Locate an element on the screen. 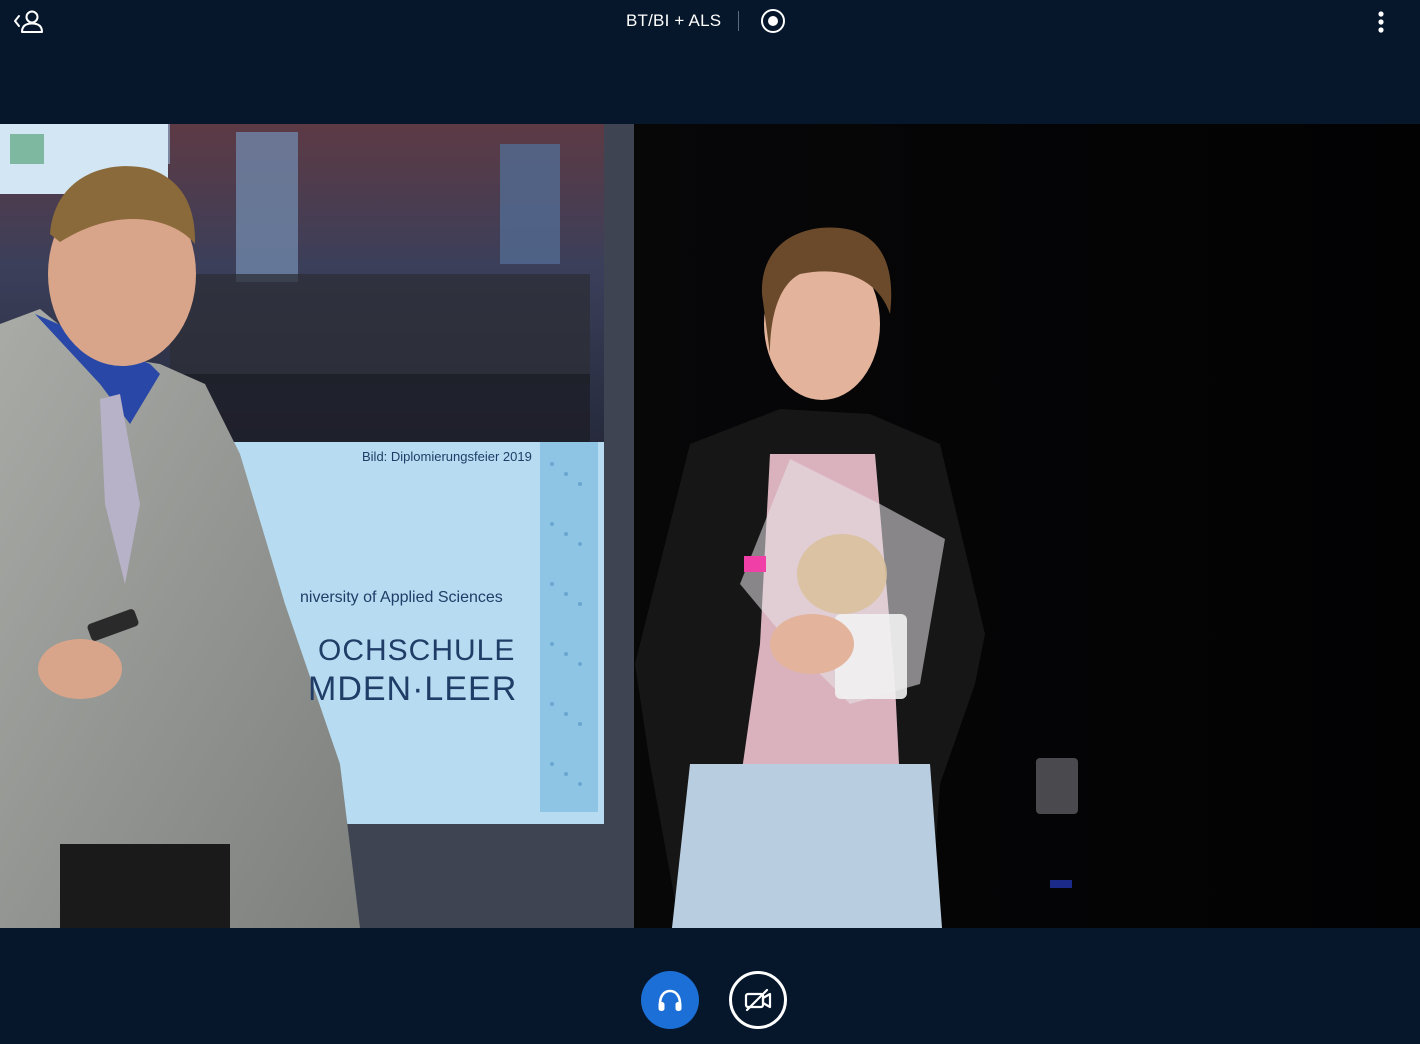 The height and width of the screenshot is (1044, 1420). vertical-dots-icon is located at coordinates (1381, 22).